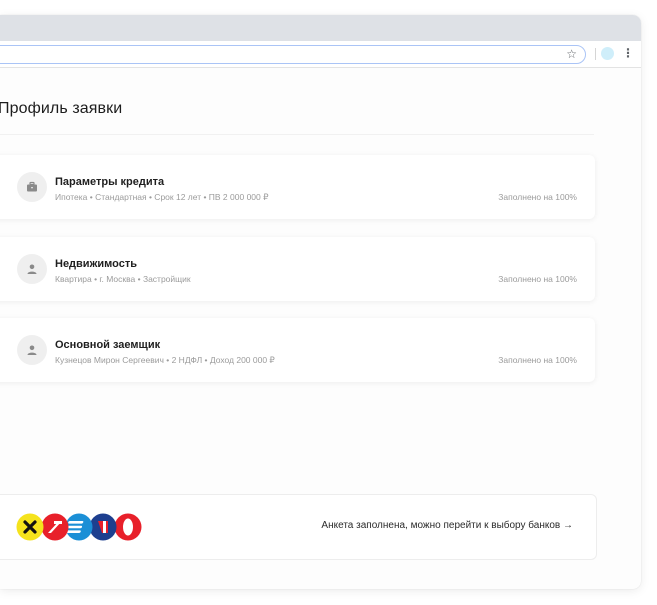  I want to click on bank-logos, so click(79, 527).